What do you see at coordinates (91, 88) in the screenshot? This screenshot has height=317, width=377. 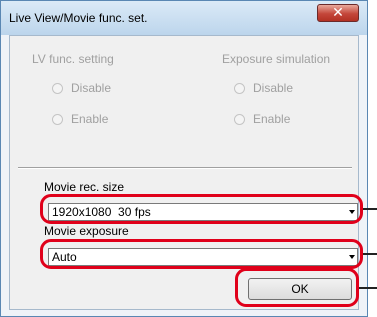 I see `lv-func-disable-label: Disable` at bounding box center [91, 88].